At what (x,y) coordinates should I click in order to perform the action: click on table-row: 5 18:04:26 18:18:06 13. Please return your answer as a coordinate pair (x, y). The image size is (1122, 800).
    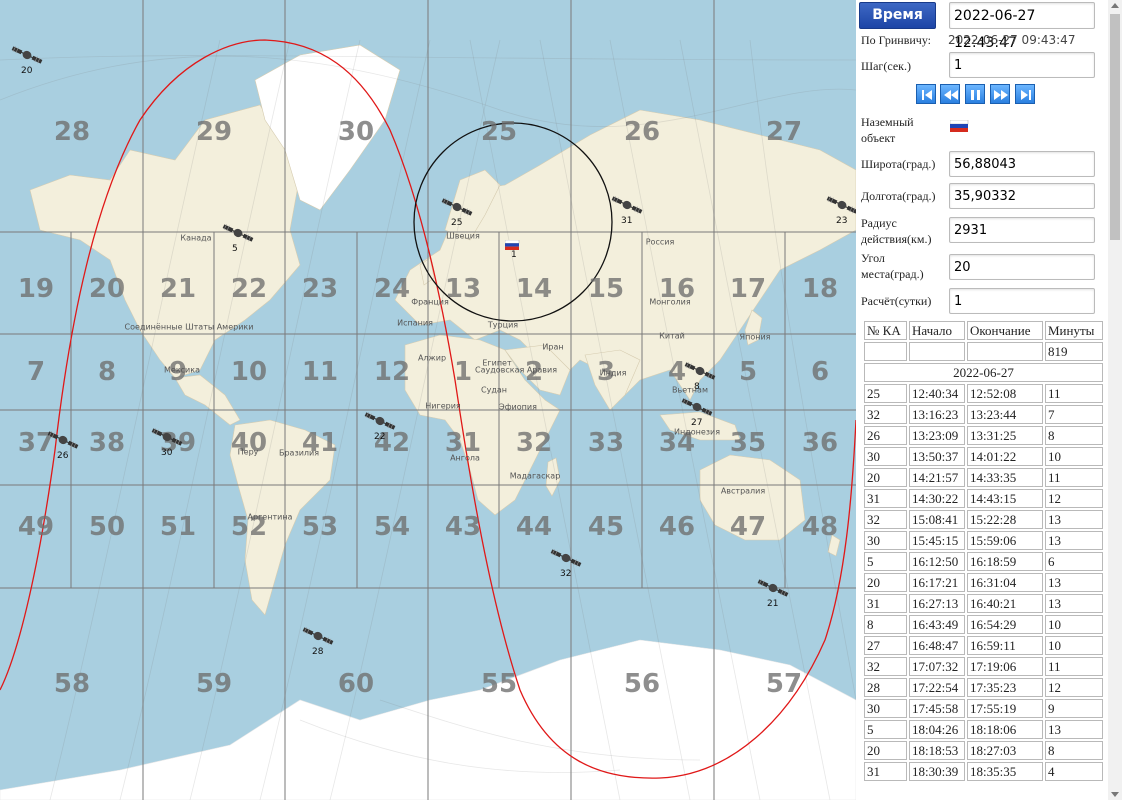
    Looking at the image, I should click on (983, 729).